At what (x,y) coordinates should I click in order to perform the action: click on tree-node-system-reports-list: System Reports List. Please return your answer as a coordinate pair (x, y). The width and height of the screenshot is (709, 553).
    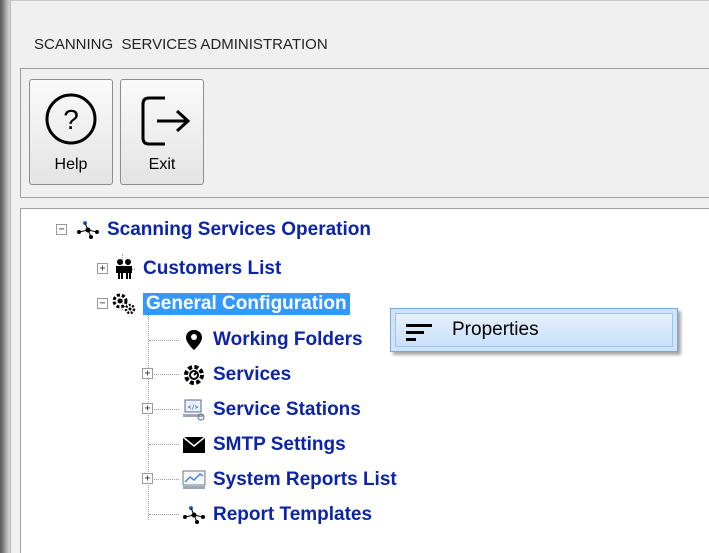
    Looking at the image, I should click on (289, 480).